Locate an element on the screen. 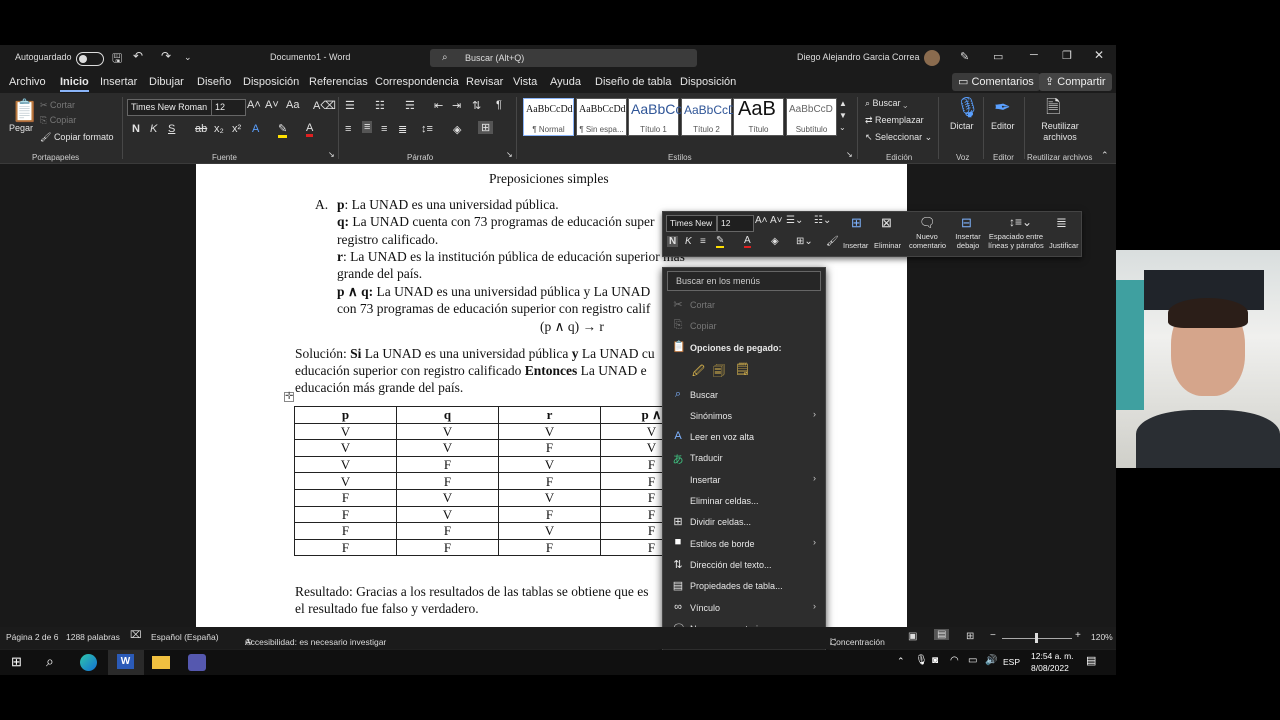  mini-numbering-icon: ☷⌄ is located at coordinates (822, 220).